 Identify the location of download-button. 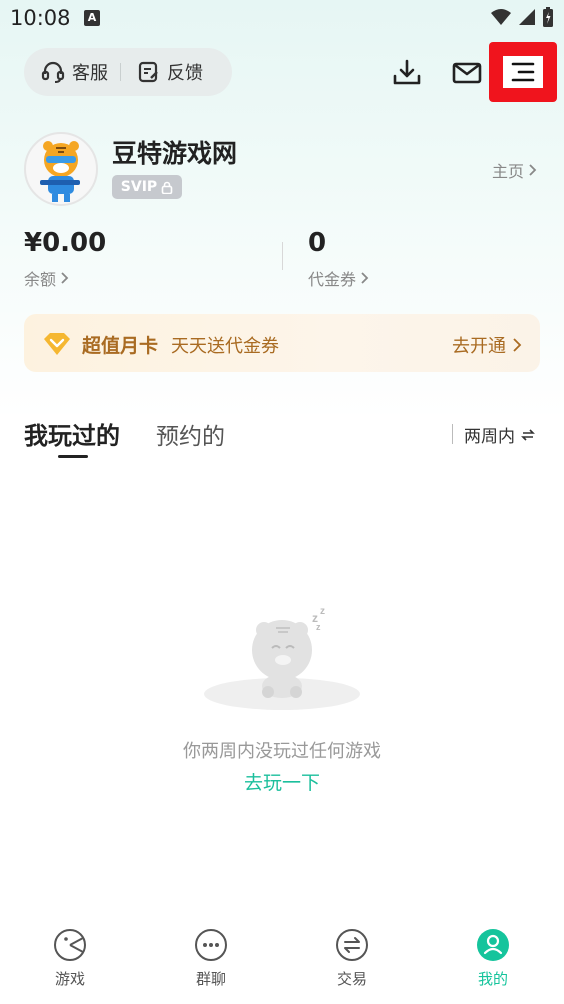
(407, 73).